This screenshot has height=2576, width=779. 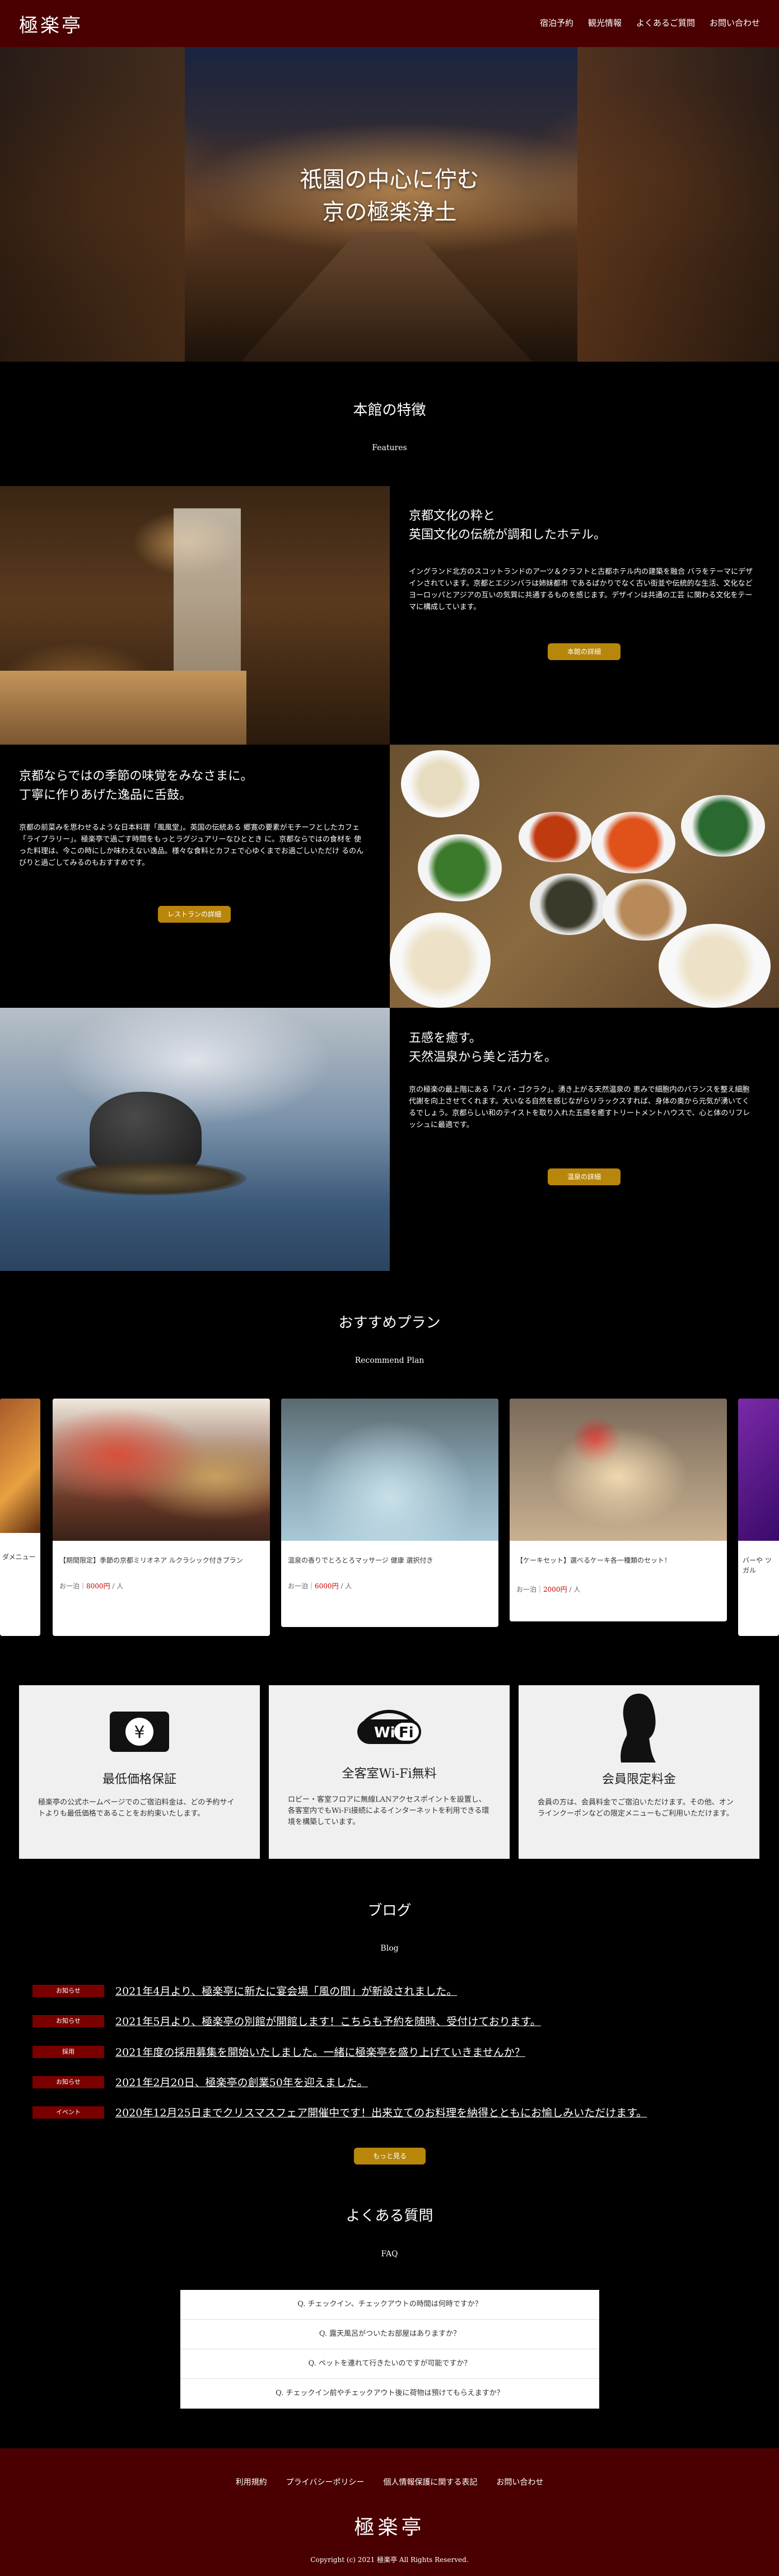 What do you see at coordinates (390, 2334) in the screenshot?
I see `faq-item: Q. 露天風呂がついたお部屋はありますか？` at bounding box center [390, 2334].